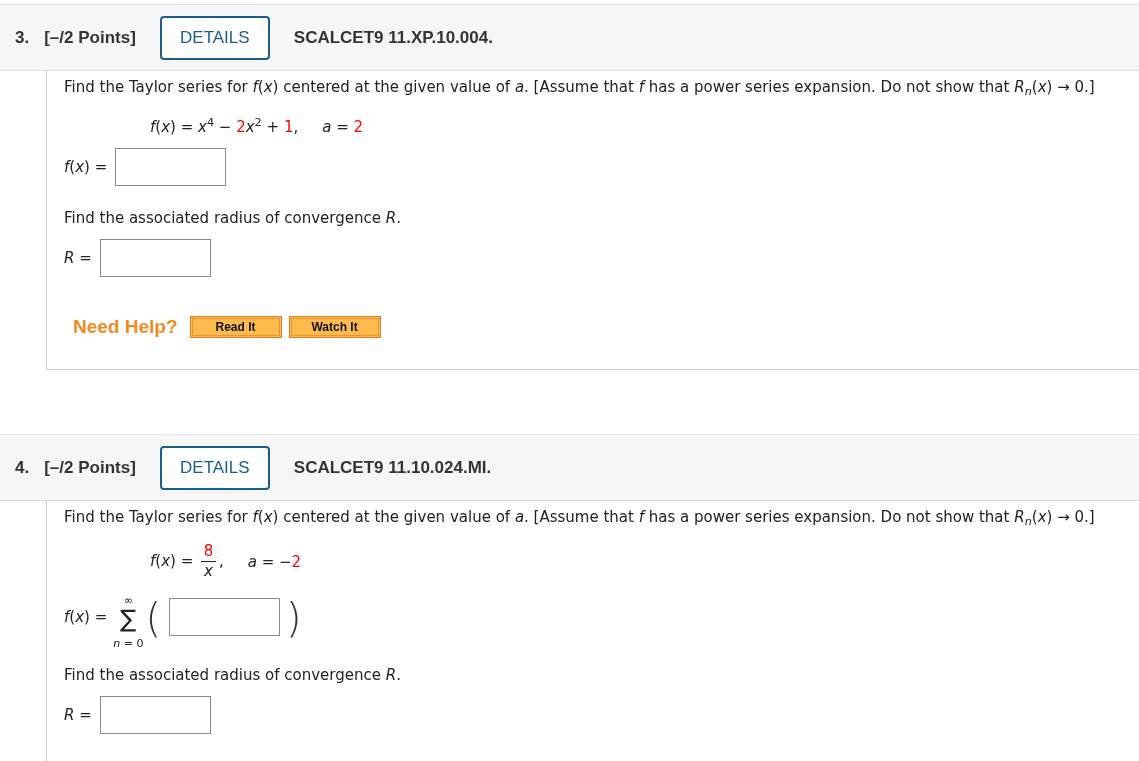 This screenshot has height=761, width=1139. I want to click on need-help-label: Need Help?, so click(125, 327).